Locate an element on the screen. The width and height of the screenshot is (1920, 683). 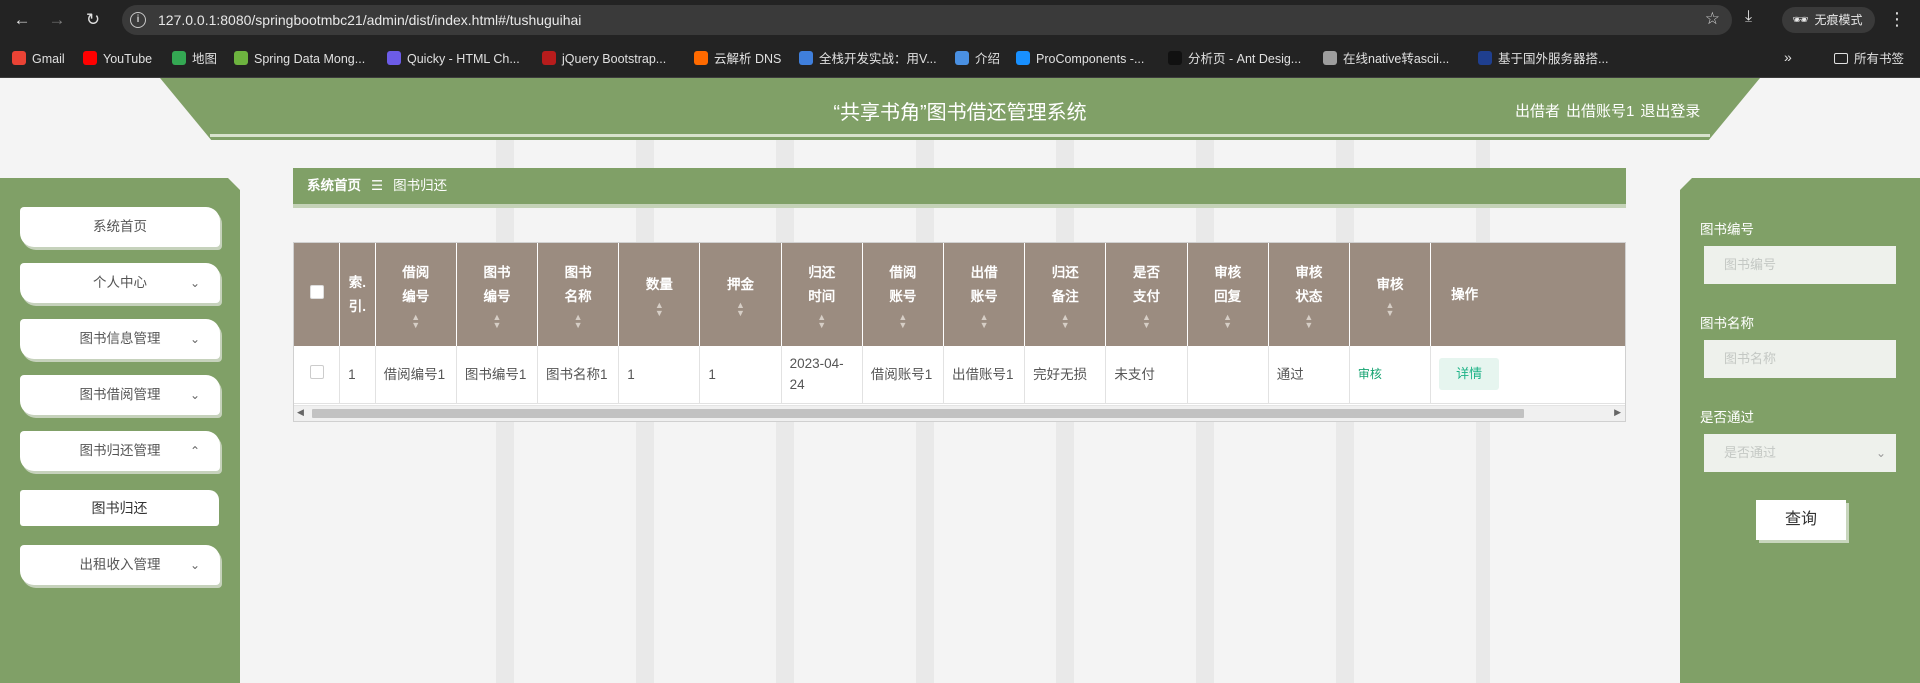
row-select-cell is located at coordinates (317, 375).